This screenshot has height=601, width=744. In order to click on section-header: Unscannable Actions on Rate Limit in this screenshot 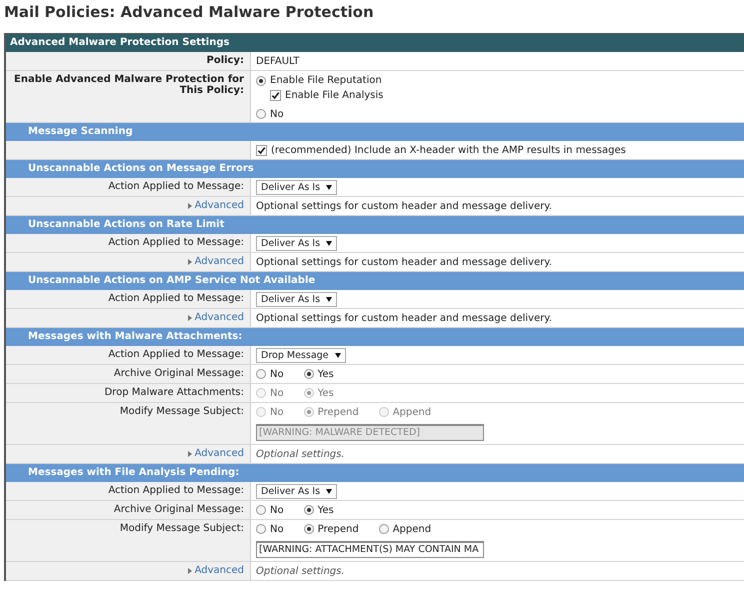, I will do `click(375, 225)`.